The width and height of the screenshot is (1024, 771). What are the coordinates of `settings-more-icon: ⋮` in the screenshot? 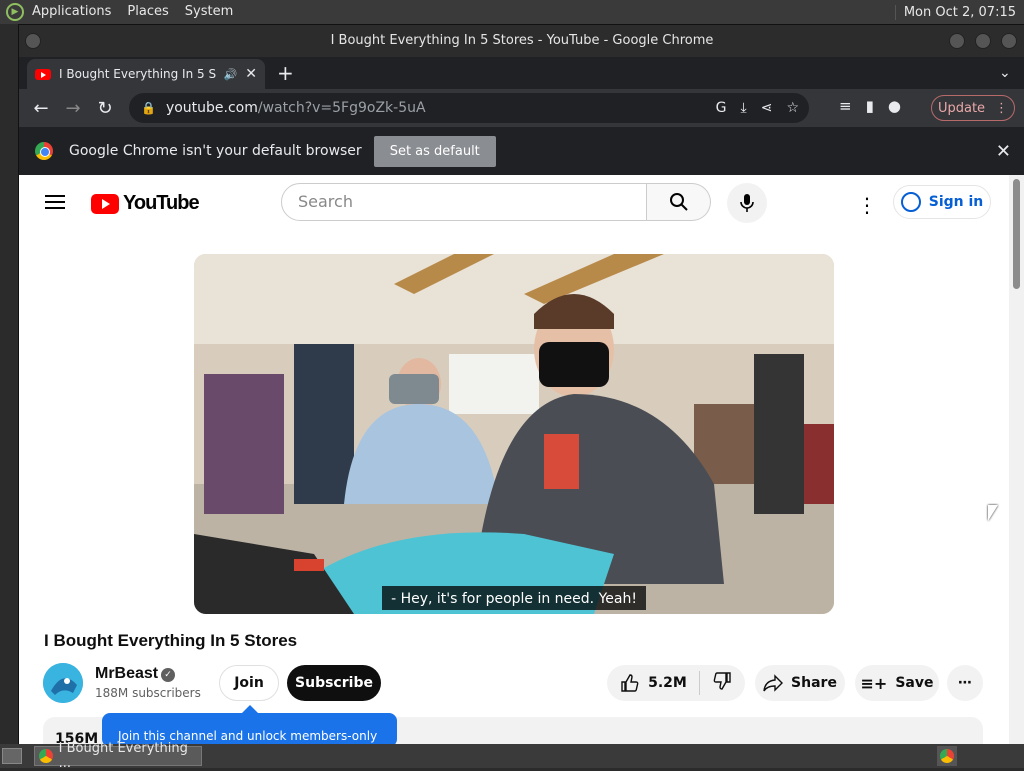 It's located at (867, 205).